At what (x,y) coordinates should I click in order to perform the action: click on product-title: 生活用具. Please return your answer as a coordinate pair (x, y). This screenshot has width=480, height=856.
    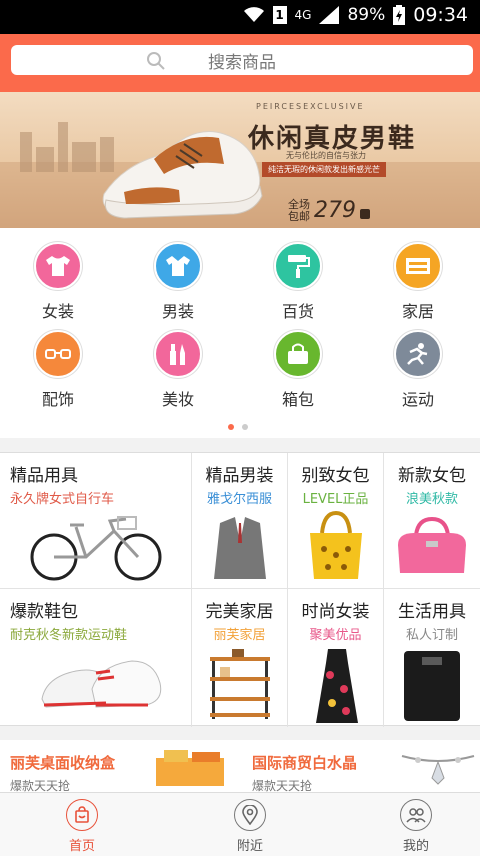
    Looking at the image, I should click on (432, 612).